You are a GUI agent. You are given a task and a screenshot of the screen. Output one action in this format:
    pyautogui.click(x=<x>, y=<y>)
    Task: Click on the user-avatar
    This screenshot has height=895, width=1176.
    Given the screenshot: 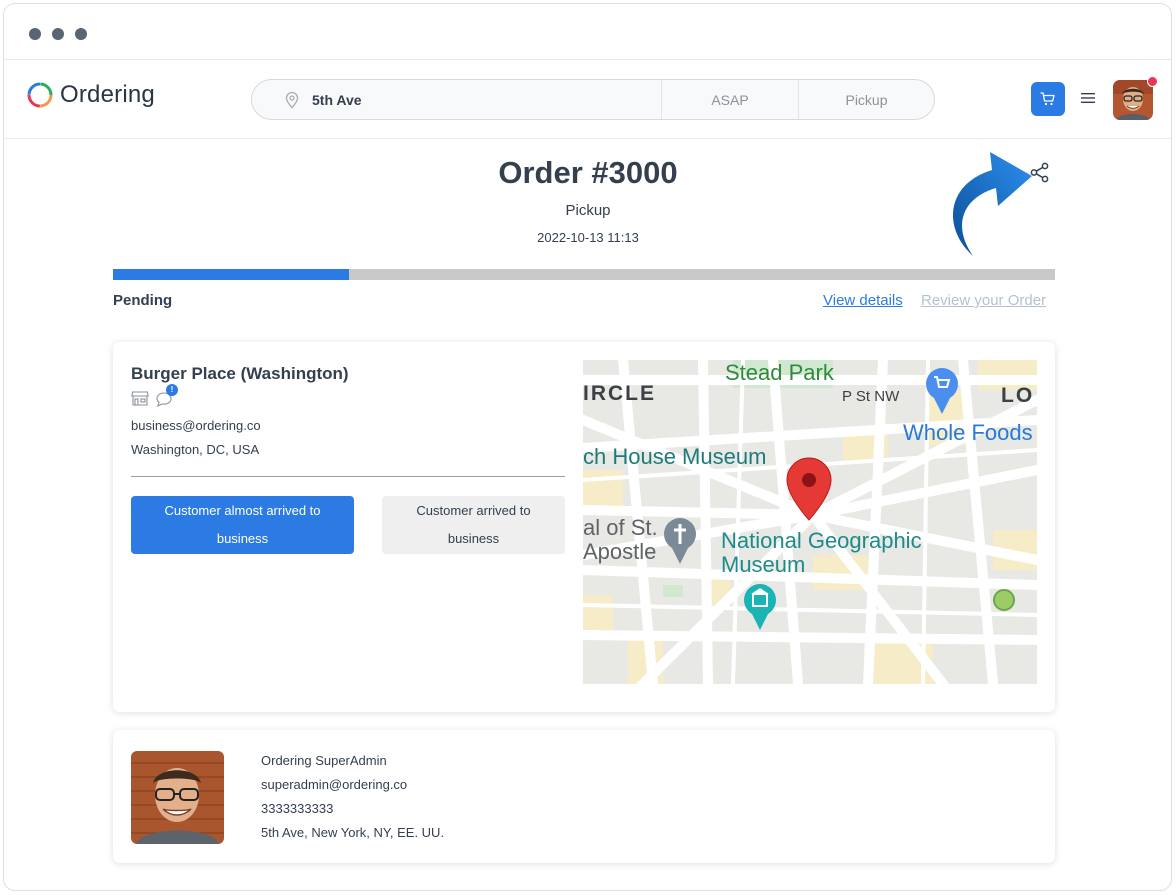 What is the action you would take?
    pyautogui.click(x=1133, y=100)
    